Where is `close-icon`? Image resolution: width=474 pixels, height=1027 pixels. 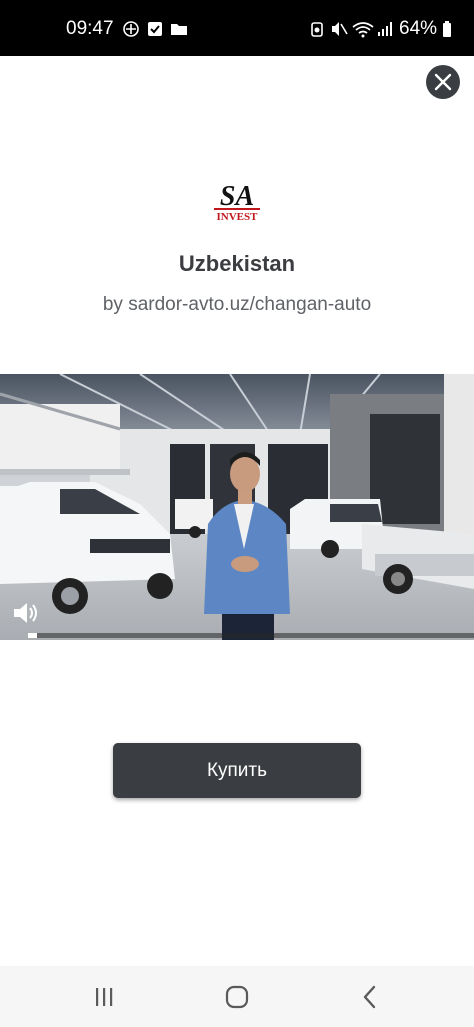 close-icon is located at coordinates (443, 82).